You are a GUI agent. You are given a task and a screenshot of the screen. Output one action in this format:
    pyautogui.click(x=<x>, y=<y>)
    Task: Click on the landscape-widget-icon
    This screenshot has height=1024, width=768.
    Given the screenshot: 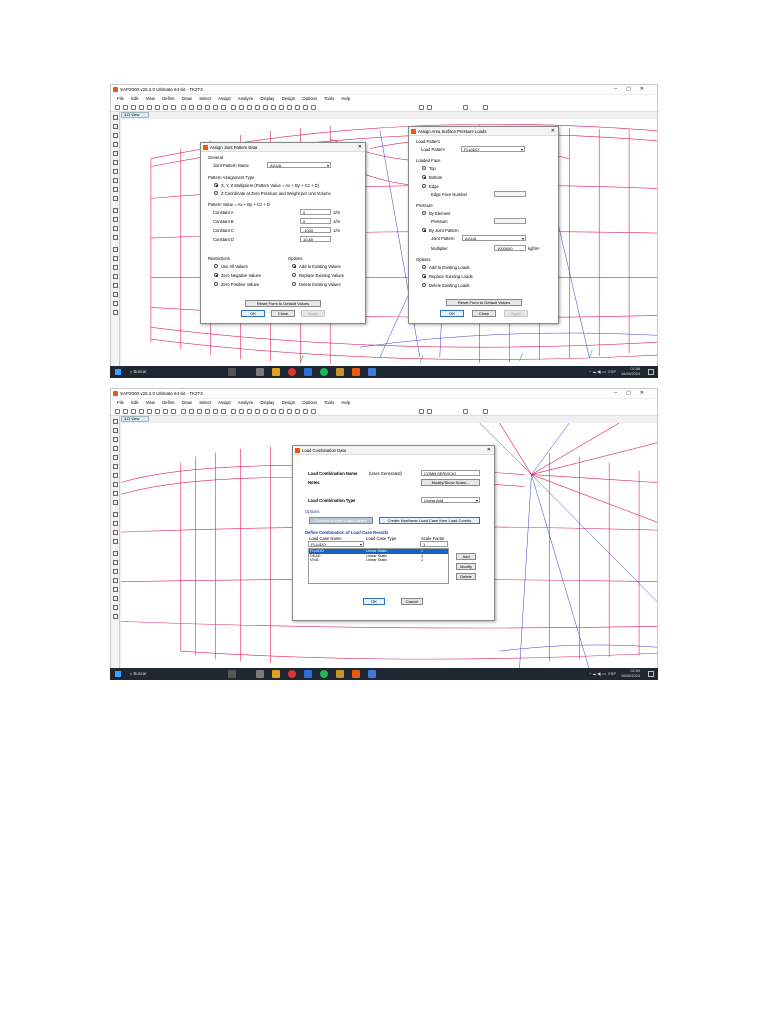 What is the action you would take?
    pyautogui.click(x=232, y=674)
    